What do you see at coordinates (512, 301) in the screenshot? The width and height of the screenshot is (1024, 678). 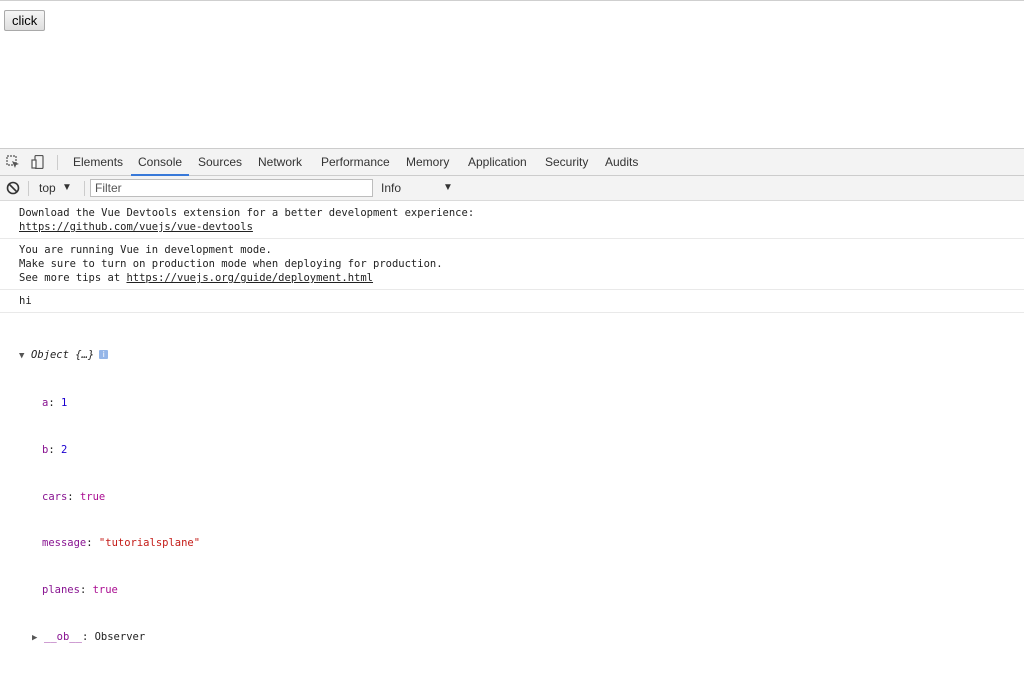 I see `console-message: hi` at bounding box center [512, 301].